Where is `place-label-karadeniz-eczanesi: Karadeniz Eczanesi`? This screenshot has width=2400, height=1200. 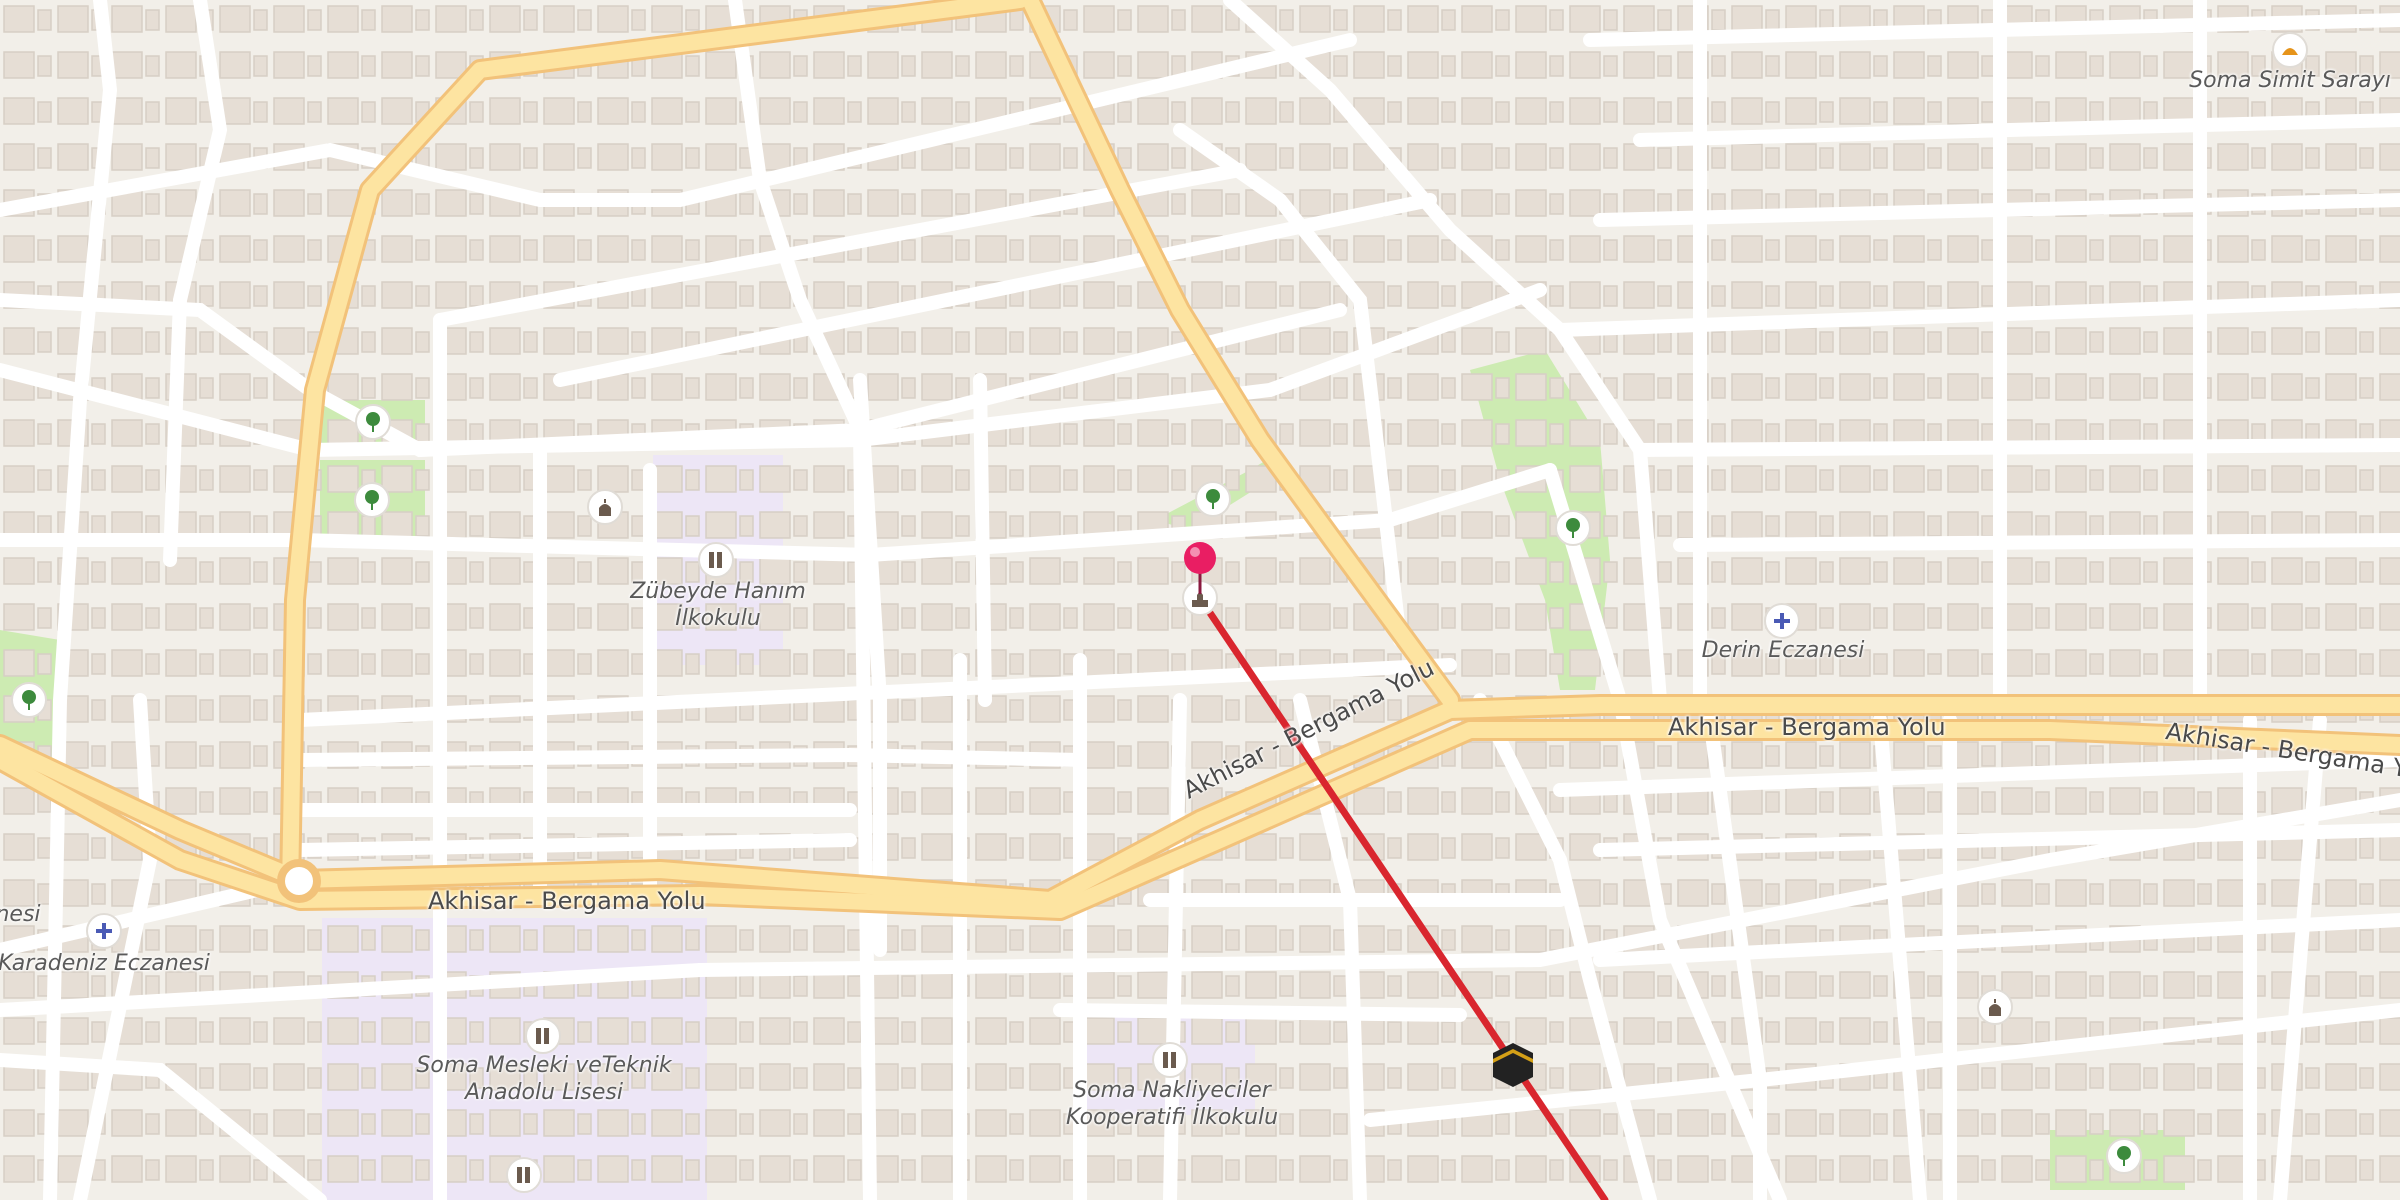
place-label-karadeniz-eczanesi: Karadeniz Eczanesi is located at coordinates (105, 963).